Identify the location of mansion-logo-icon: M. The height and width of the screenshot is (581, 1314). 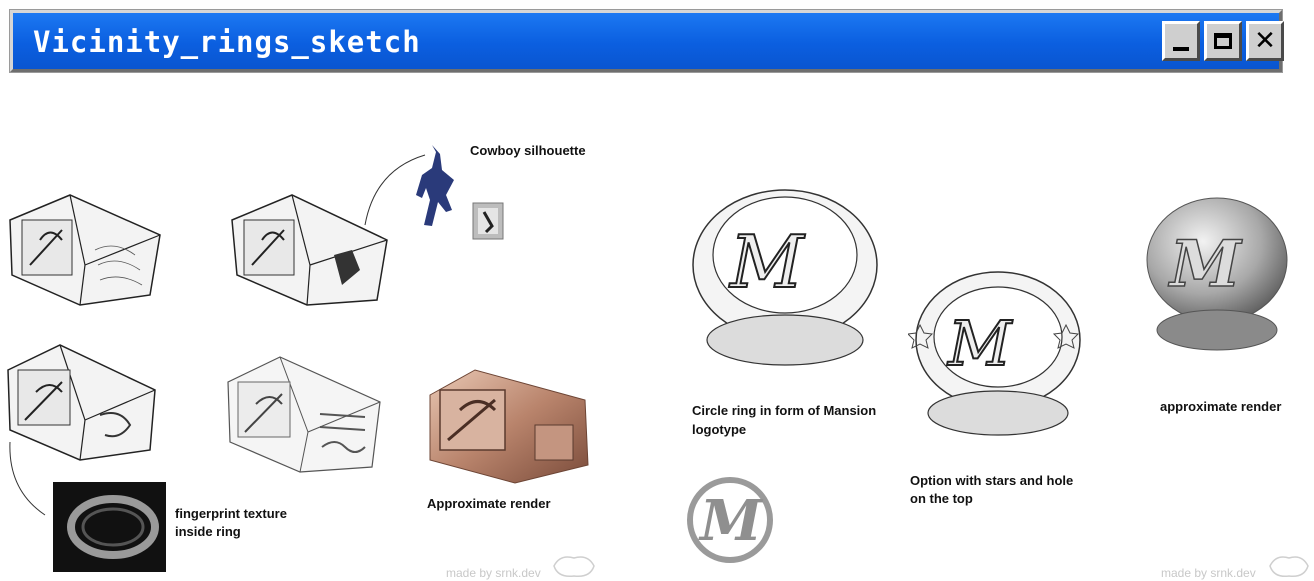
(730, 520).